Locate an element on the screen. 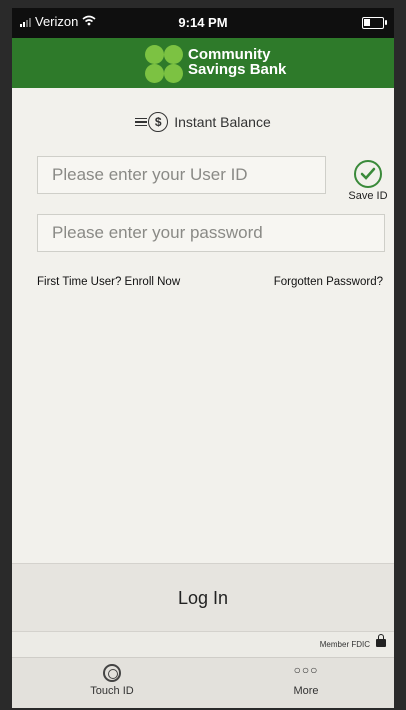  clock: 9:14 PM is located at coordinates (203, 22).